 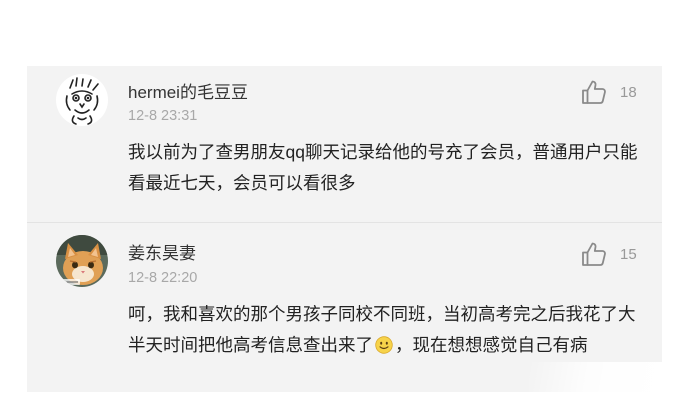 I want to click on cartoon-face-sketch-icon, so click(x=82, y=100).